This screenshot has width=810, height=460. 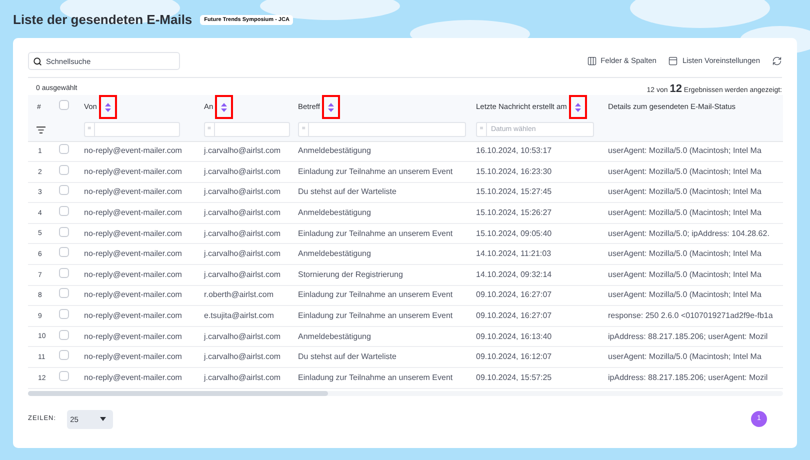 I want to click on table-cell: response: 250 2.6.0 <0107019271ad2f9e-fb1a, so click(x=690, y=315).